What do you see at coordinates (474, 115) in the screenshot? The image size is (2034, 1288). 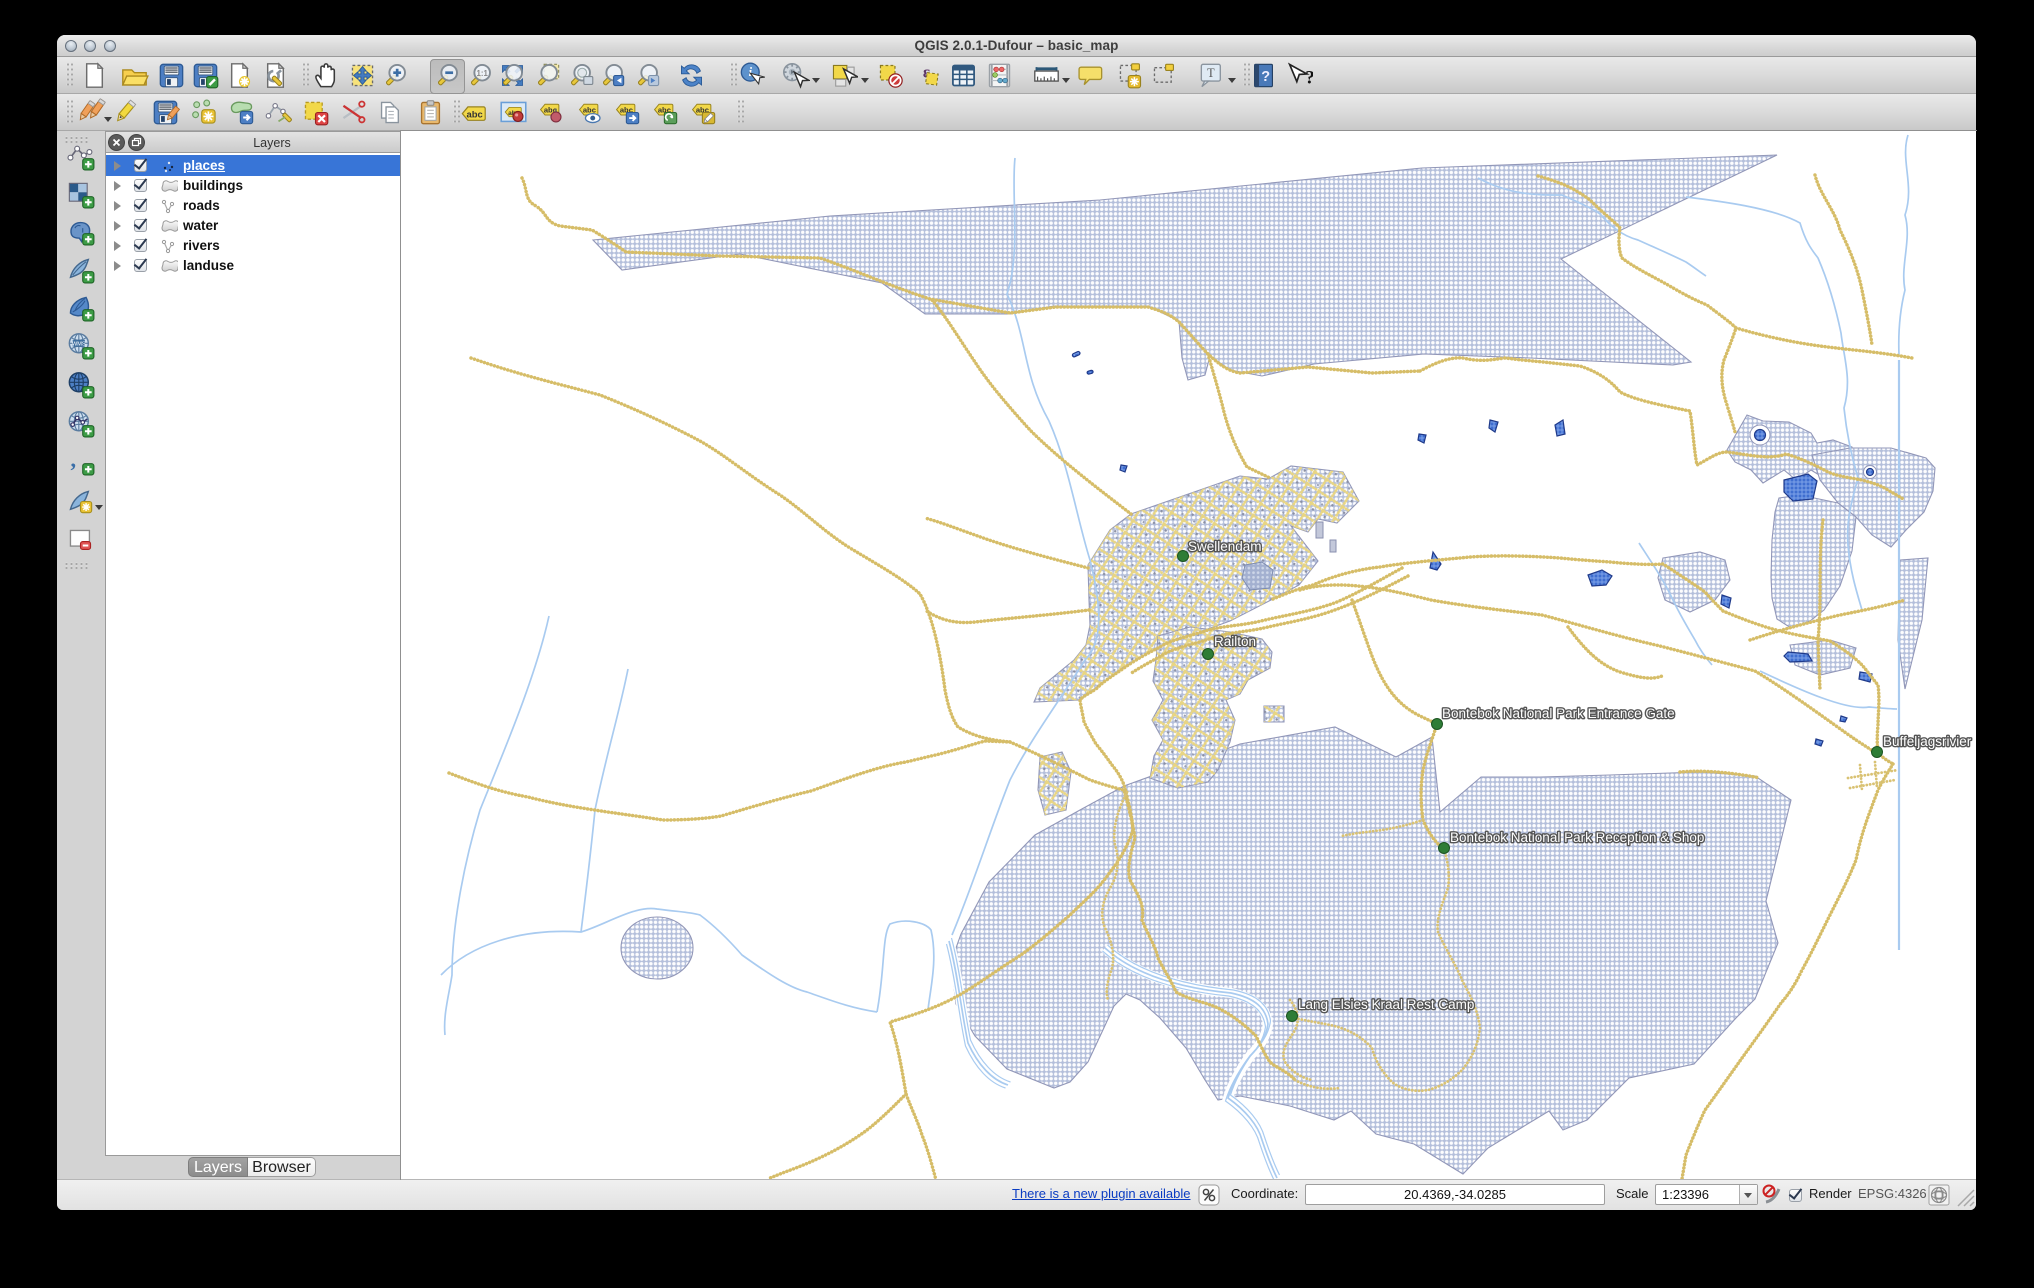 I see `svg-text: abc` at bounding box center [474, 115].